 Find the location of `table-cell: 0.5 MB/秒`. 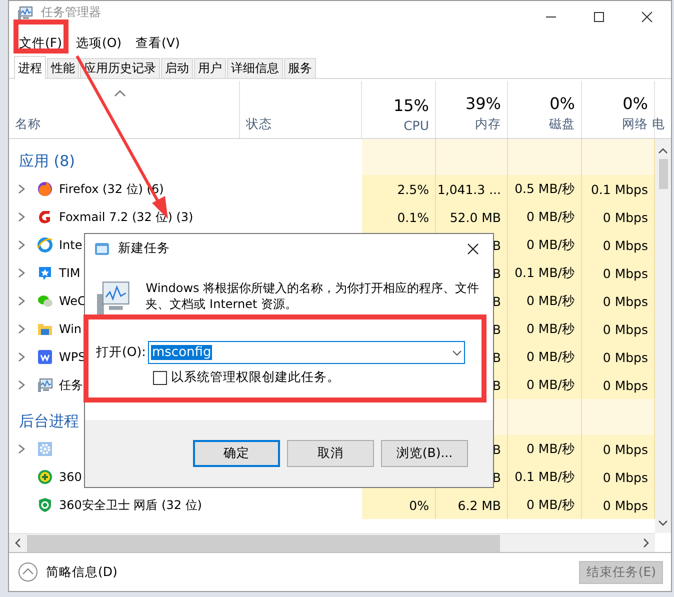

table-cell: 0.5 MB/秒 is located at coordinates (545, 189).